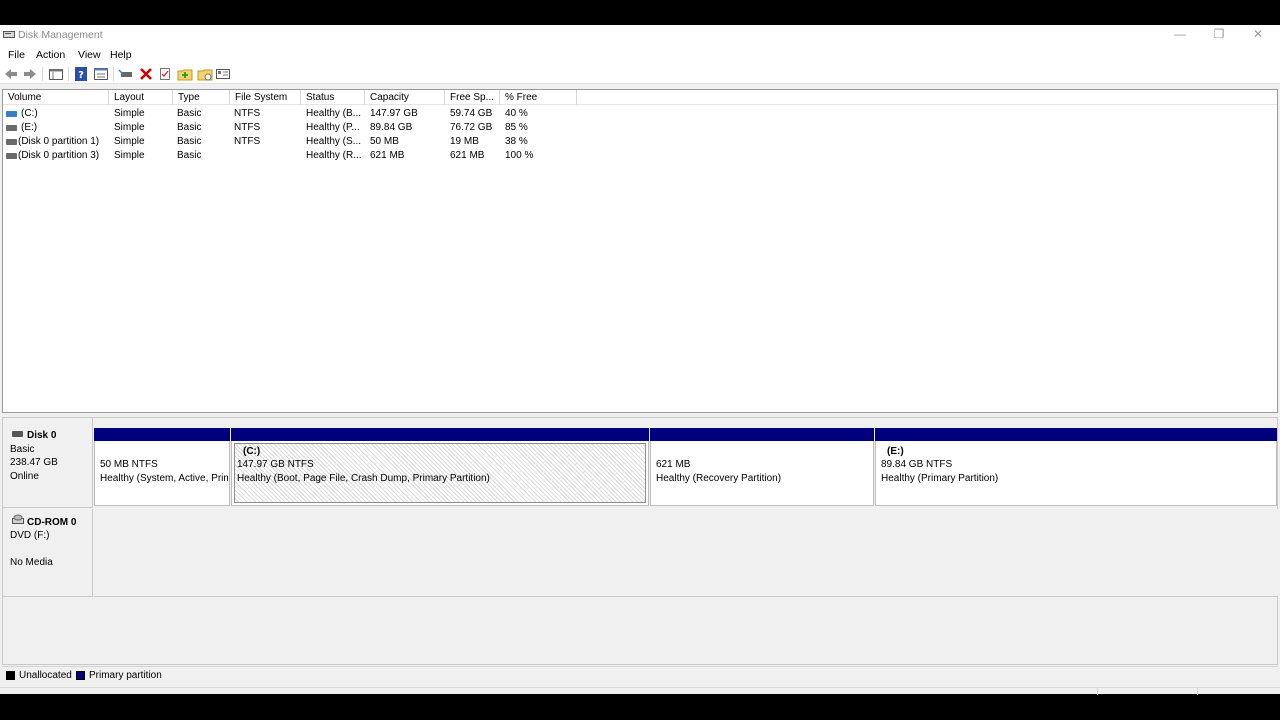 The height and width of the screenshot is (720, 1280). I want to click on status-bar-pane, so click(1147, 691).